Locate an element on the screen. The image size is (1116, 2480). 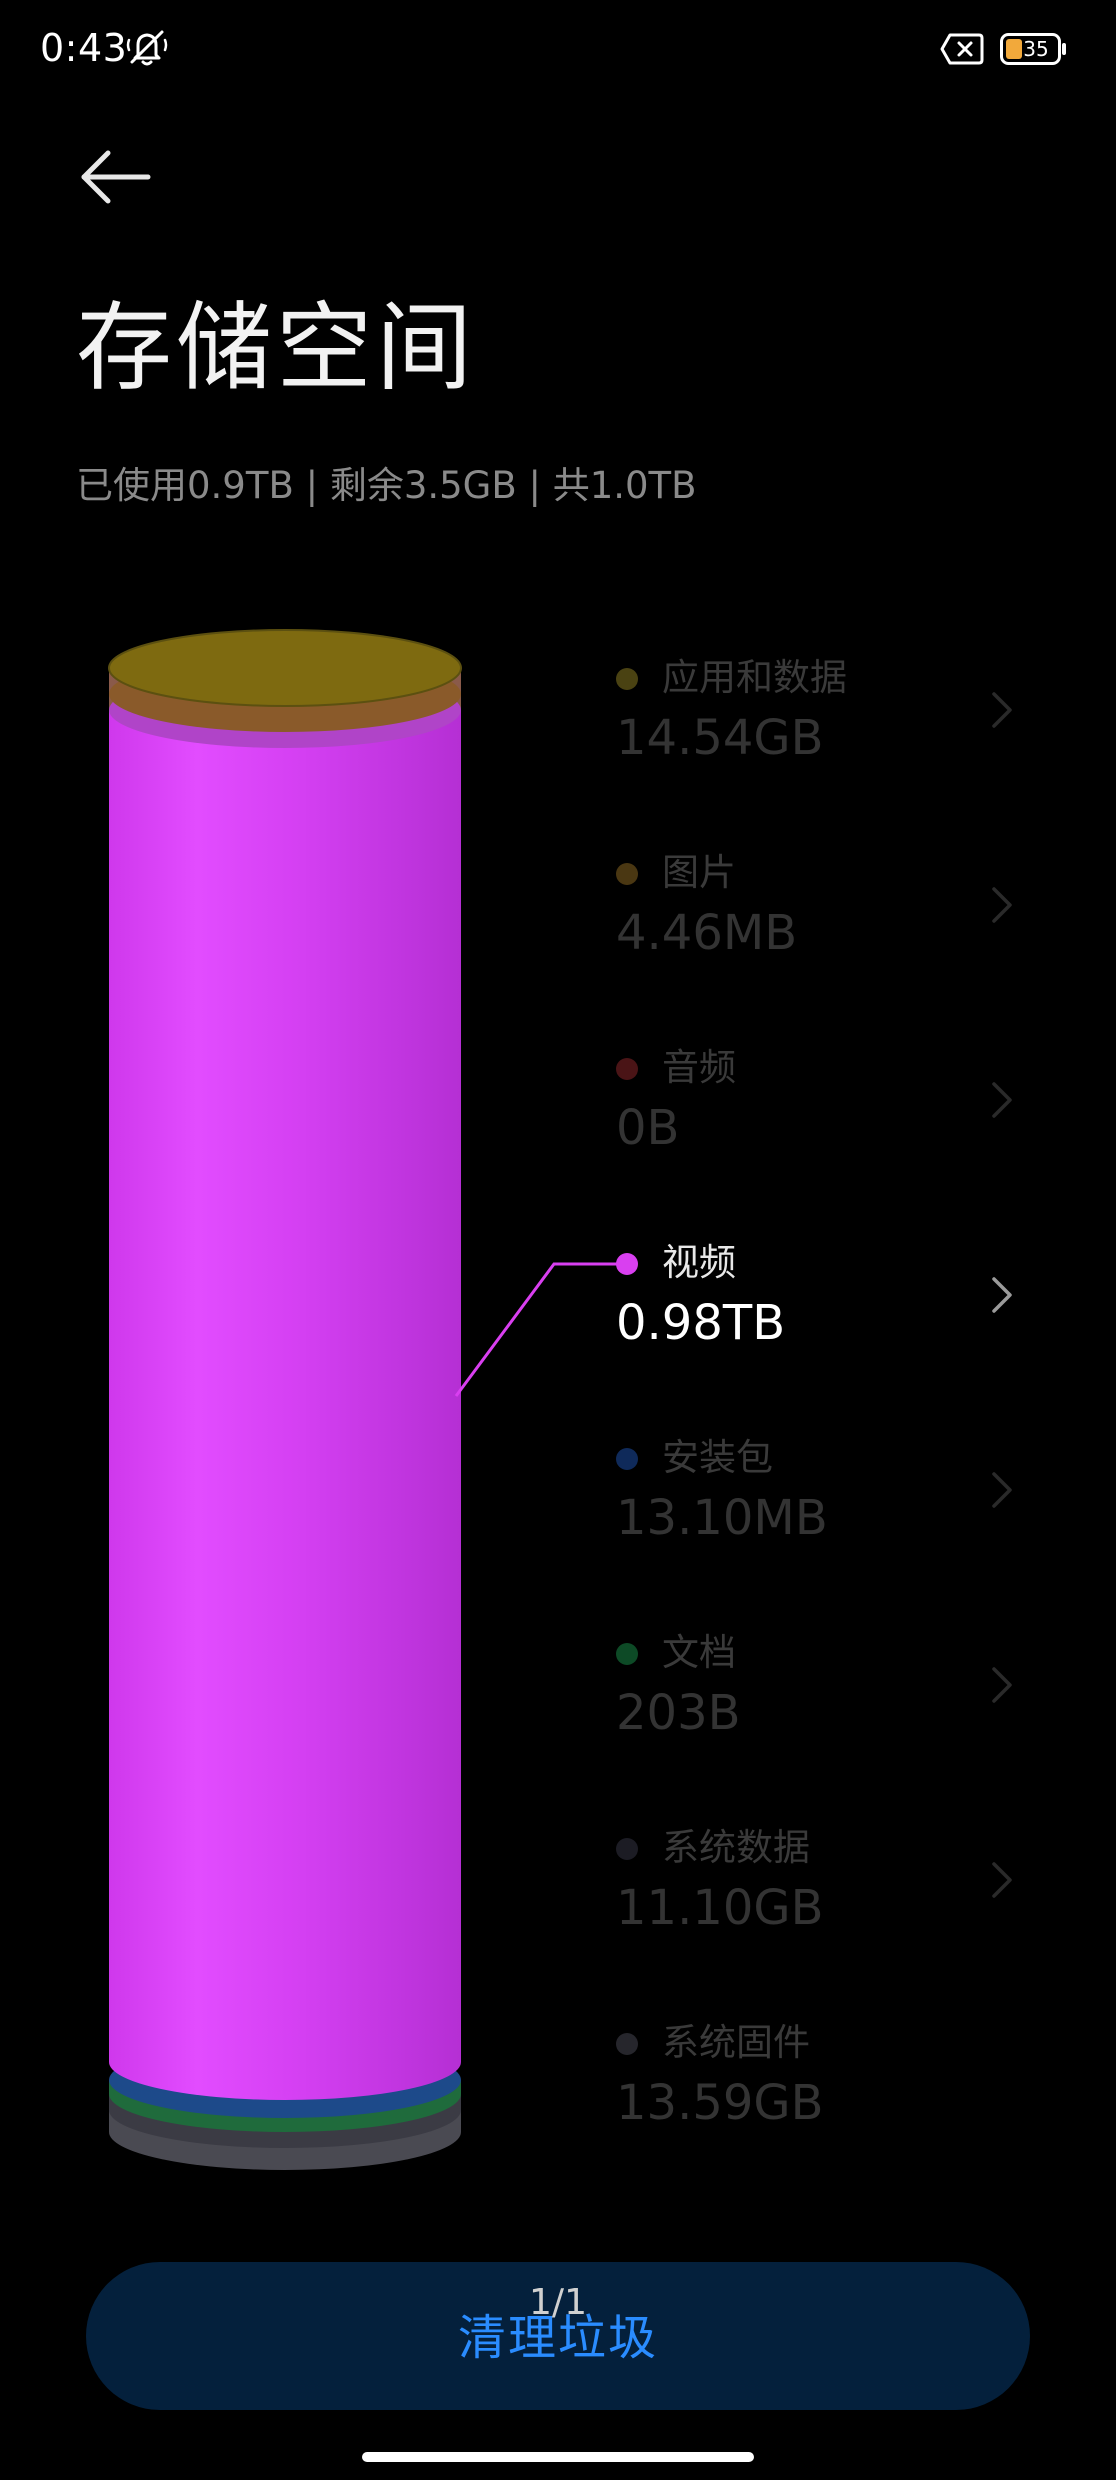
category-system-firmware: 系统固件 13.59GB is located at coordinates (815, 2080).